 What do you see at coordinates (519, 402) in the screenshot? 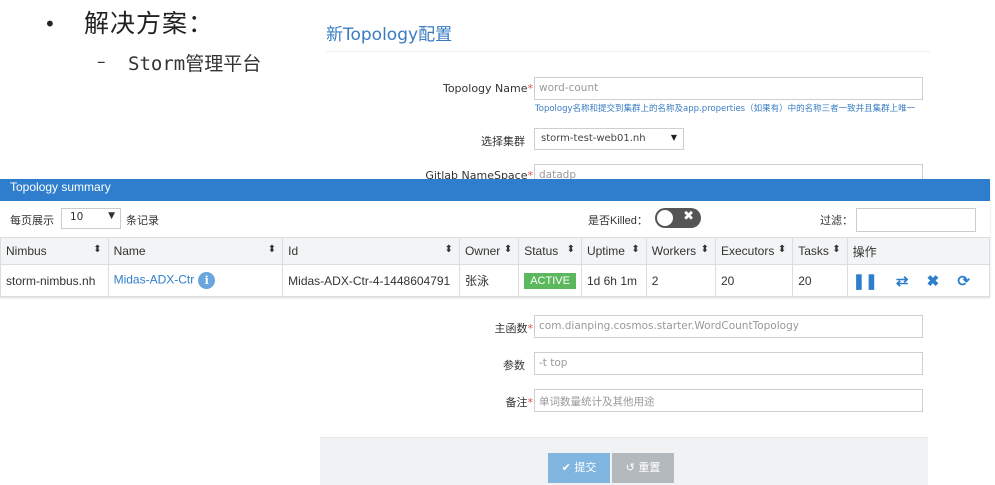
I see `remark-label: 备注*` at bounding box center [519, 402].